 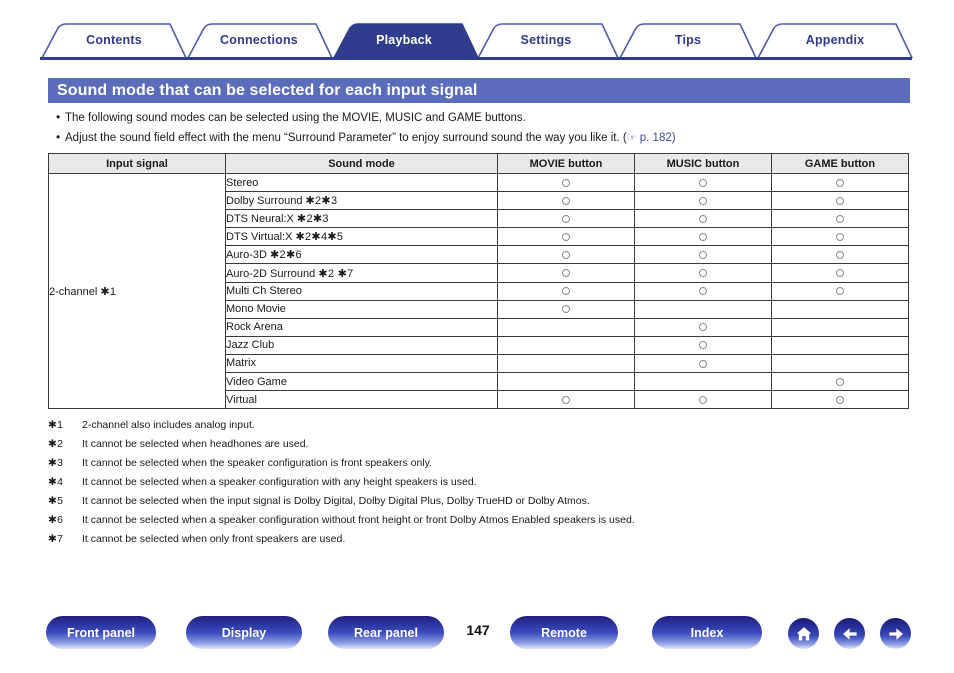 What do you see at coordinates (241, 363) in the screenshot?
I see `sound-mode-label: Matrix` at bounding box center [241, 363].